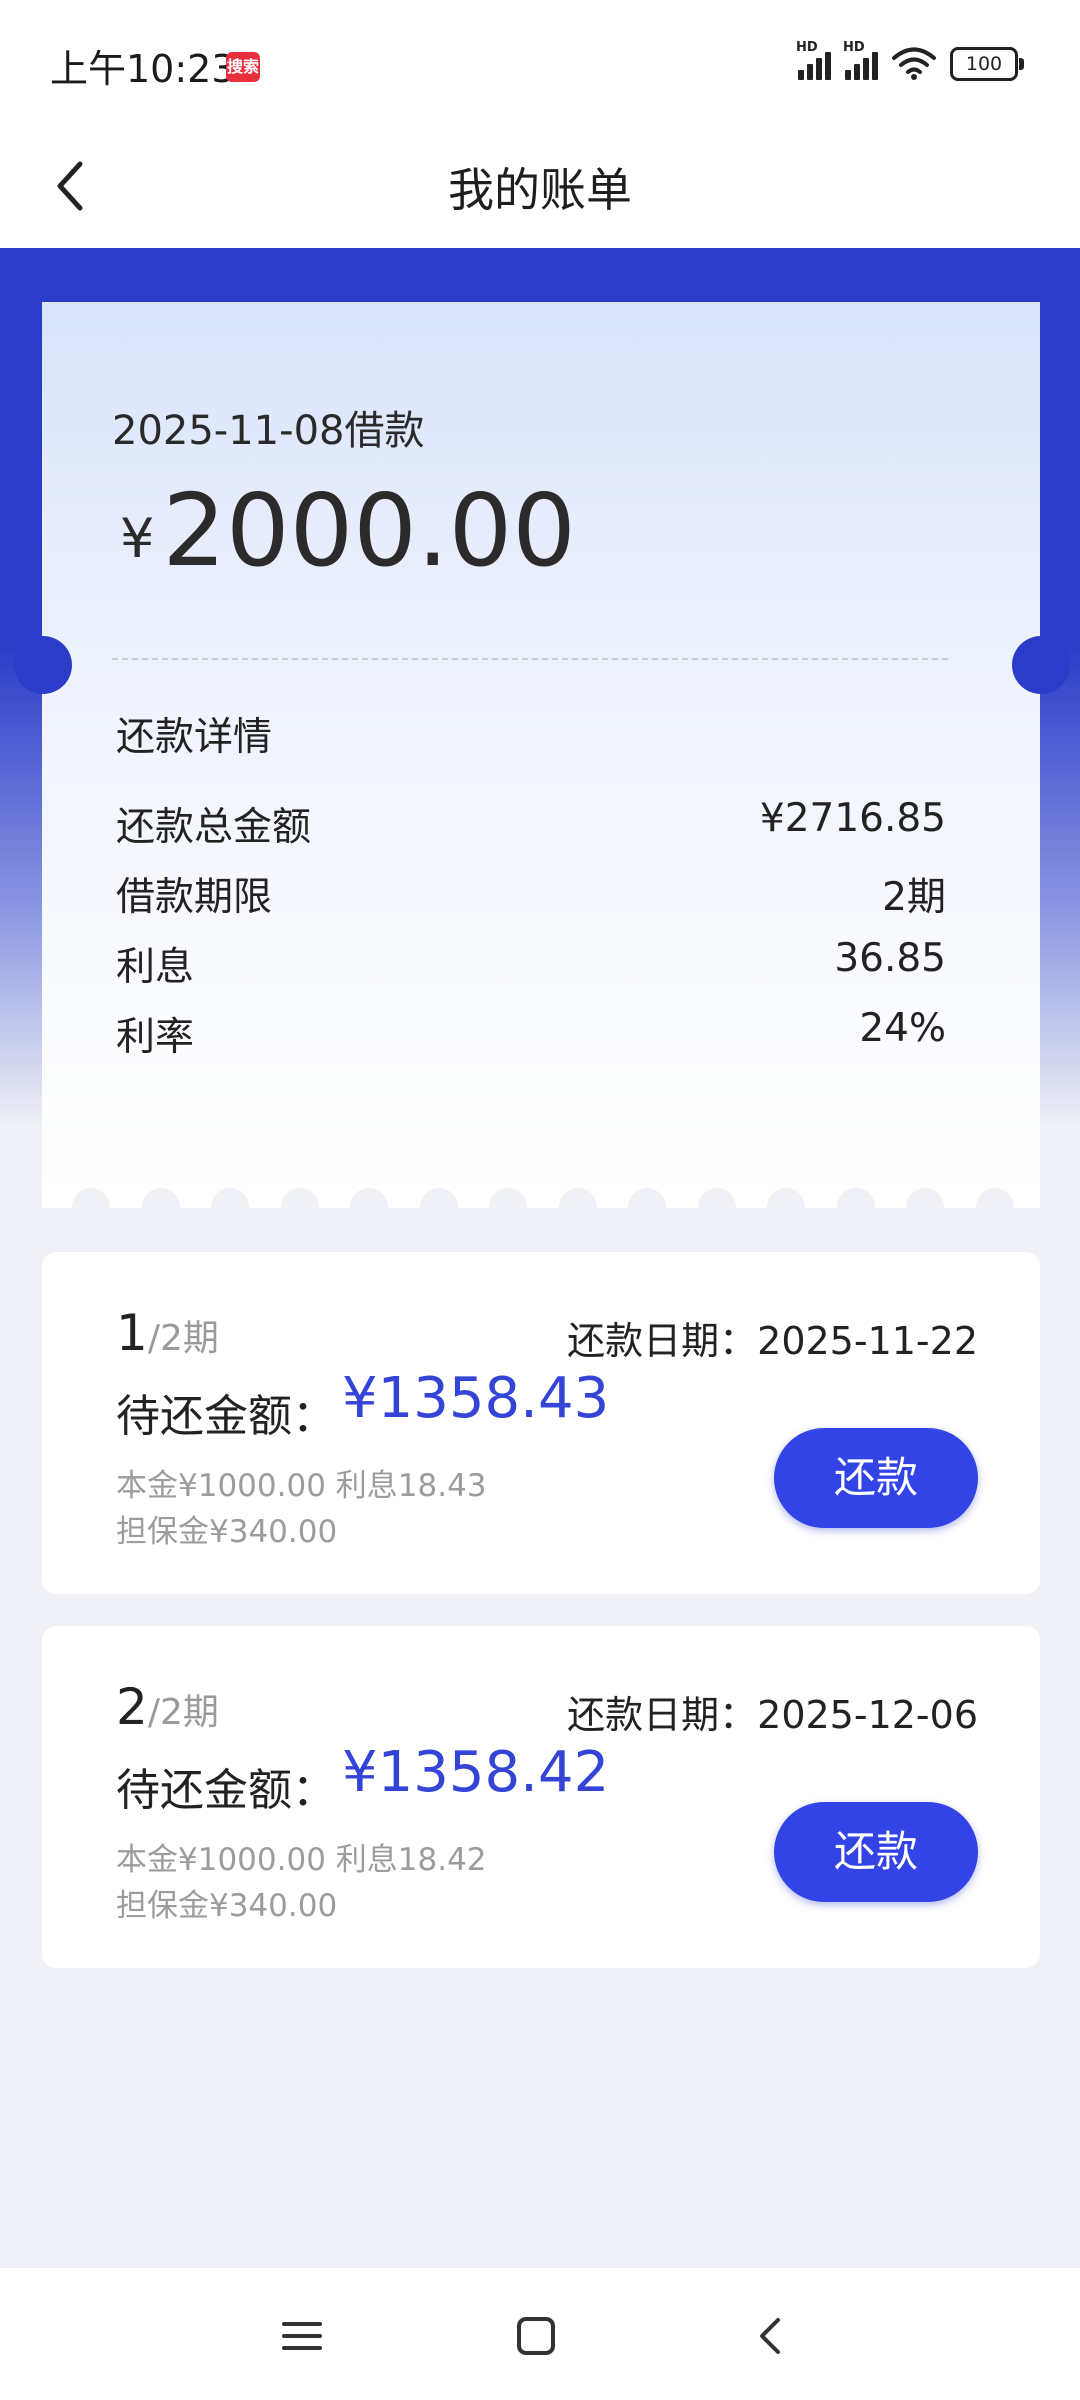  I want to click on status-time: 上午10:23, so click(143, 69).